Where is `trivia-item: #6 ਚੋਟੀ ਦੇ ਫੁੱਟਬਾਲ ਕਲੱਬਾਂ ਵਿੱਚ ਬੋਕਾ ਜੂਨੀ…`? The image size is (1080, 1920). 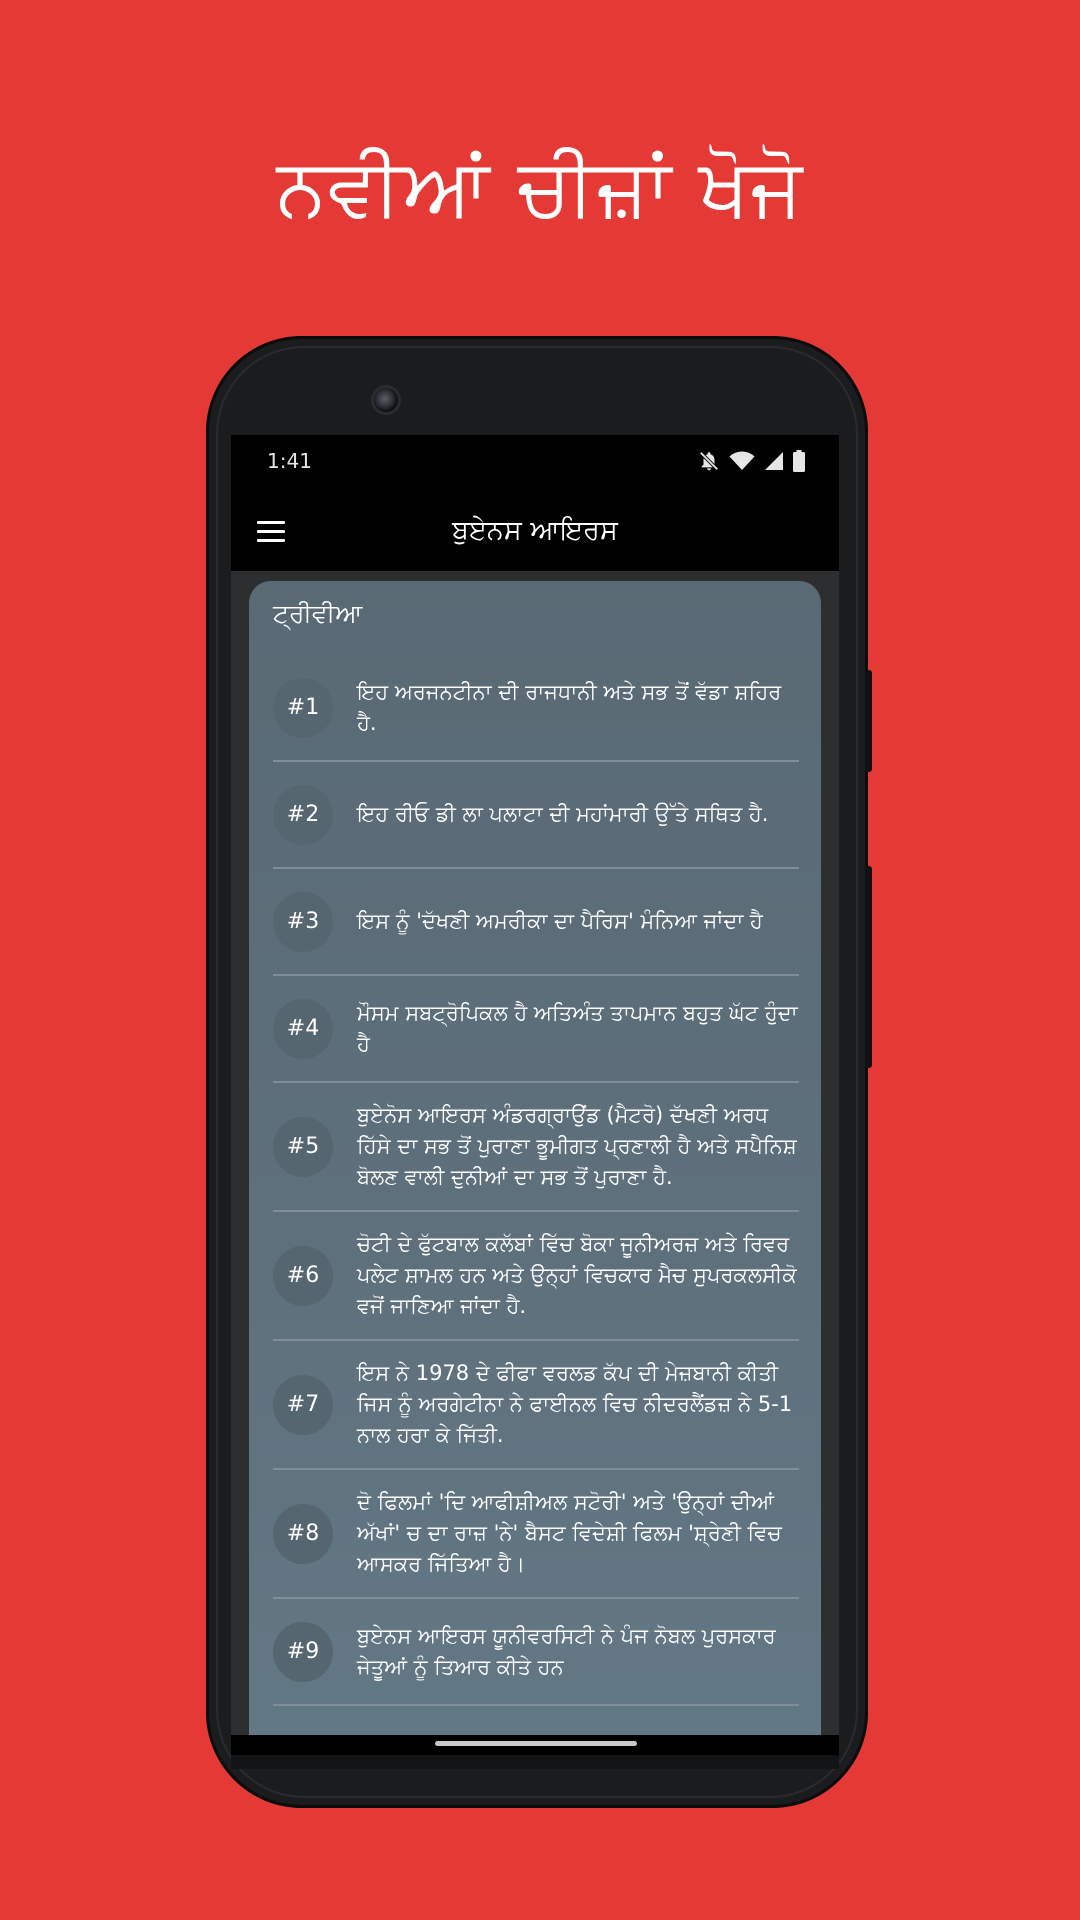 trivia-item: #6 ਚੋਟੀ ਦੇ ਫੁੱਟਬਾਲ ਕਲੱਬਾਂ ਵਿੱਚ ਬੋਕਾ ਜੂਨੀ… is located at coordinates (536, 1276).